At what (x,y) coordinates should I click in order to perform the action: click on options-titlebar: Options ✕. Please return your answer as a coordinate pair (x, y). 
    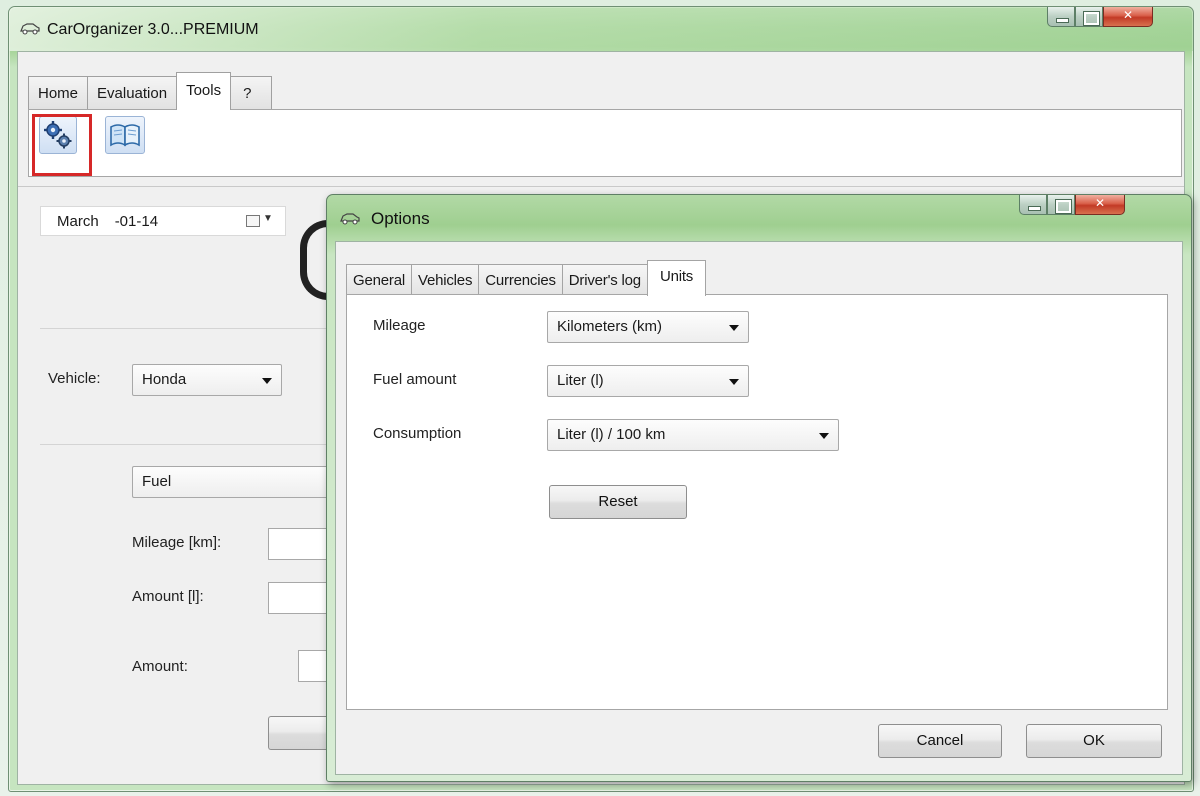
    Looking at the image, I should click on (759, 217).